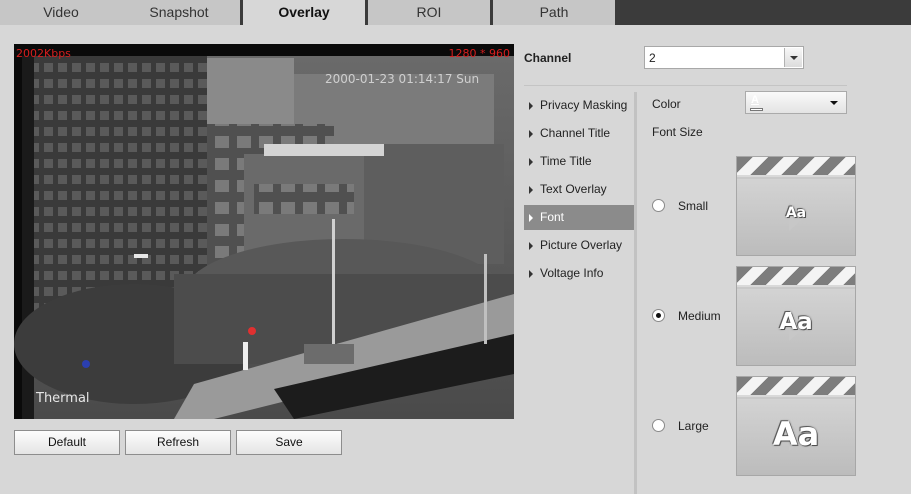 This screenshot has width=911, height=494. I want to click on menu-item-channel-title: Channel Title, so click(579, 133).